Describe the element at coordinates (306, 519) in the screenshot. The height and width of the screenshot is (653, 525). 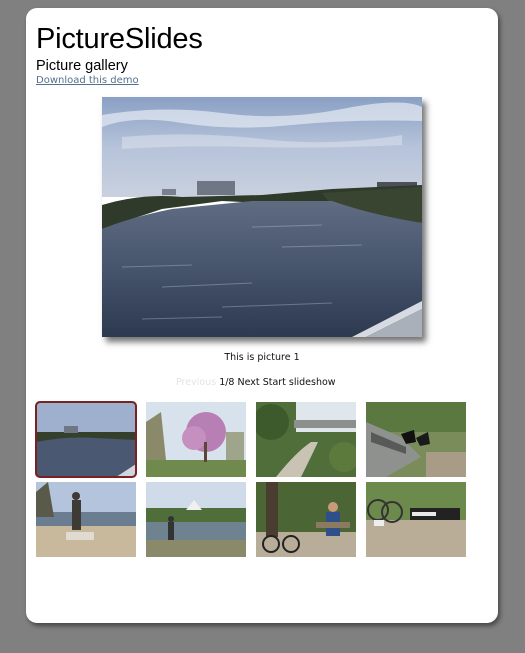
I see `thumbnail-cyclist-bench` at that location.